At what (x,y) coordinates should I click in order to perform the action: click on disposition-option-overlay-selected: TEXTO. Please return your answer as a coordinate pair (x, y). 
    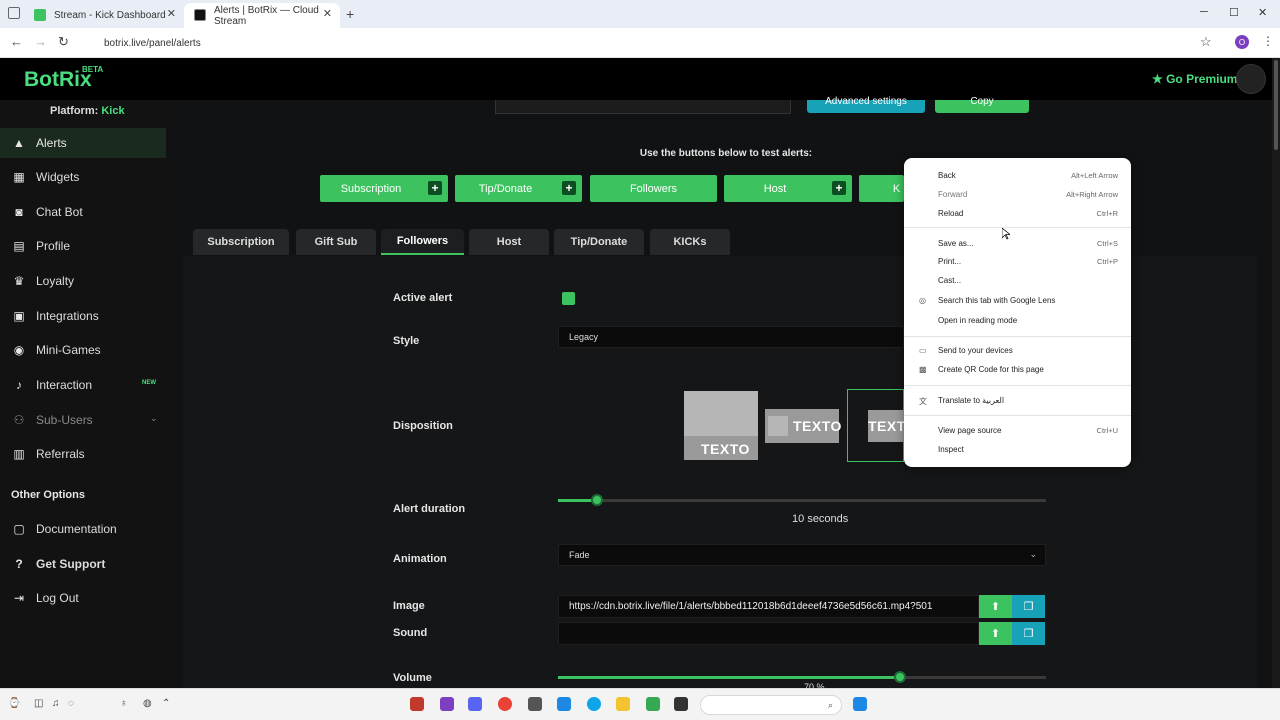
    Looking at the image, I should click on (881, 425).